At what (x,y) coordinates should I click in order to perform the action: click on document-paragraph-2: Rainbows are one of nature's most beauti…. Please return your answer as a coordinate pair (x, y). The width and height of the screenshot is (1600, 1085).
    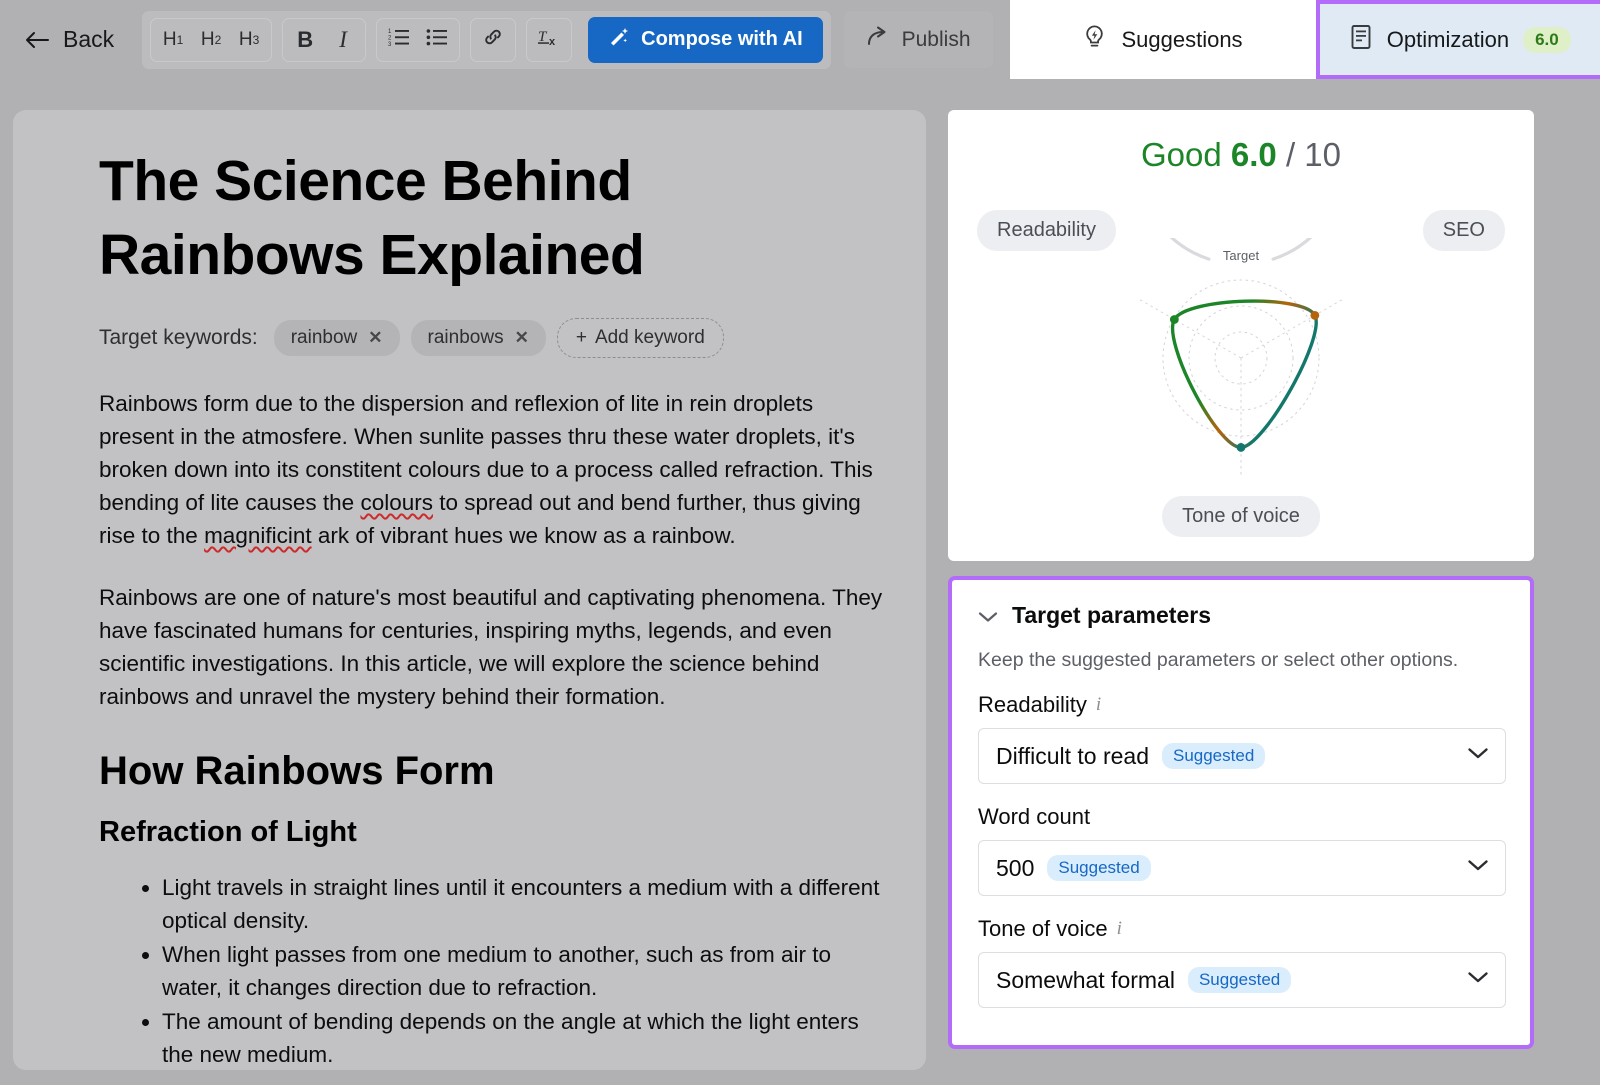
    Looking at the image, I should click on (494, 647).